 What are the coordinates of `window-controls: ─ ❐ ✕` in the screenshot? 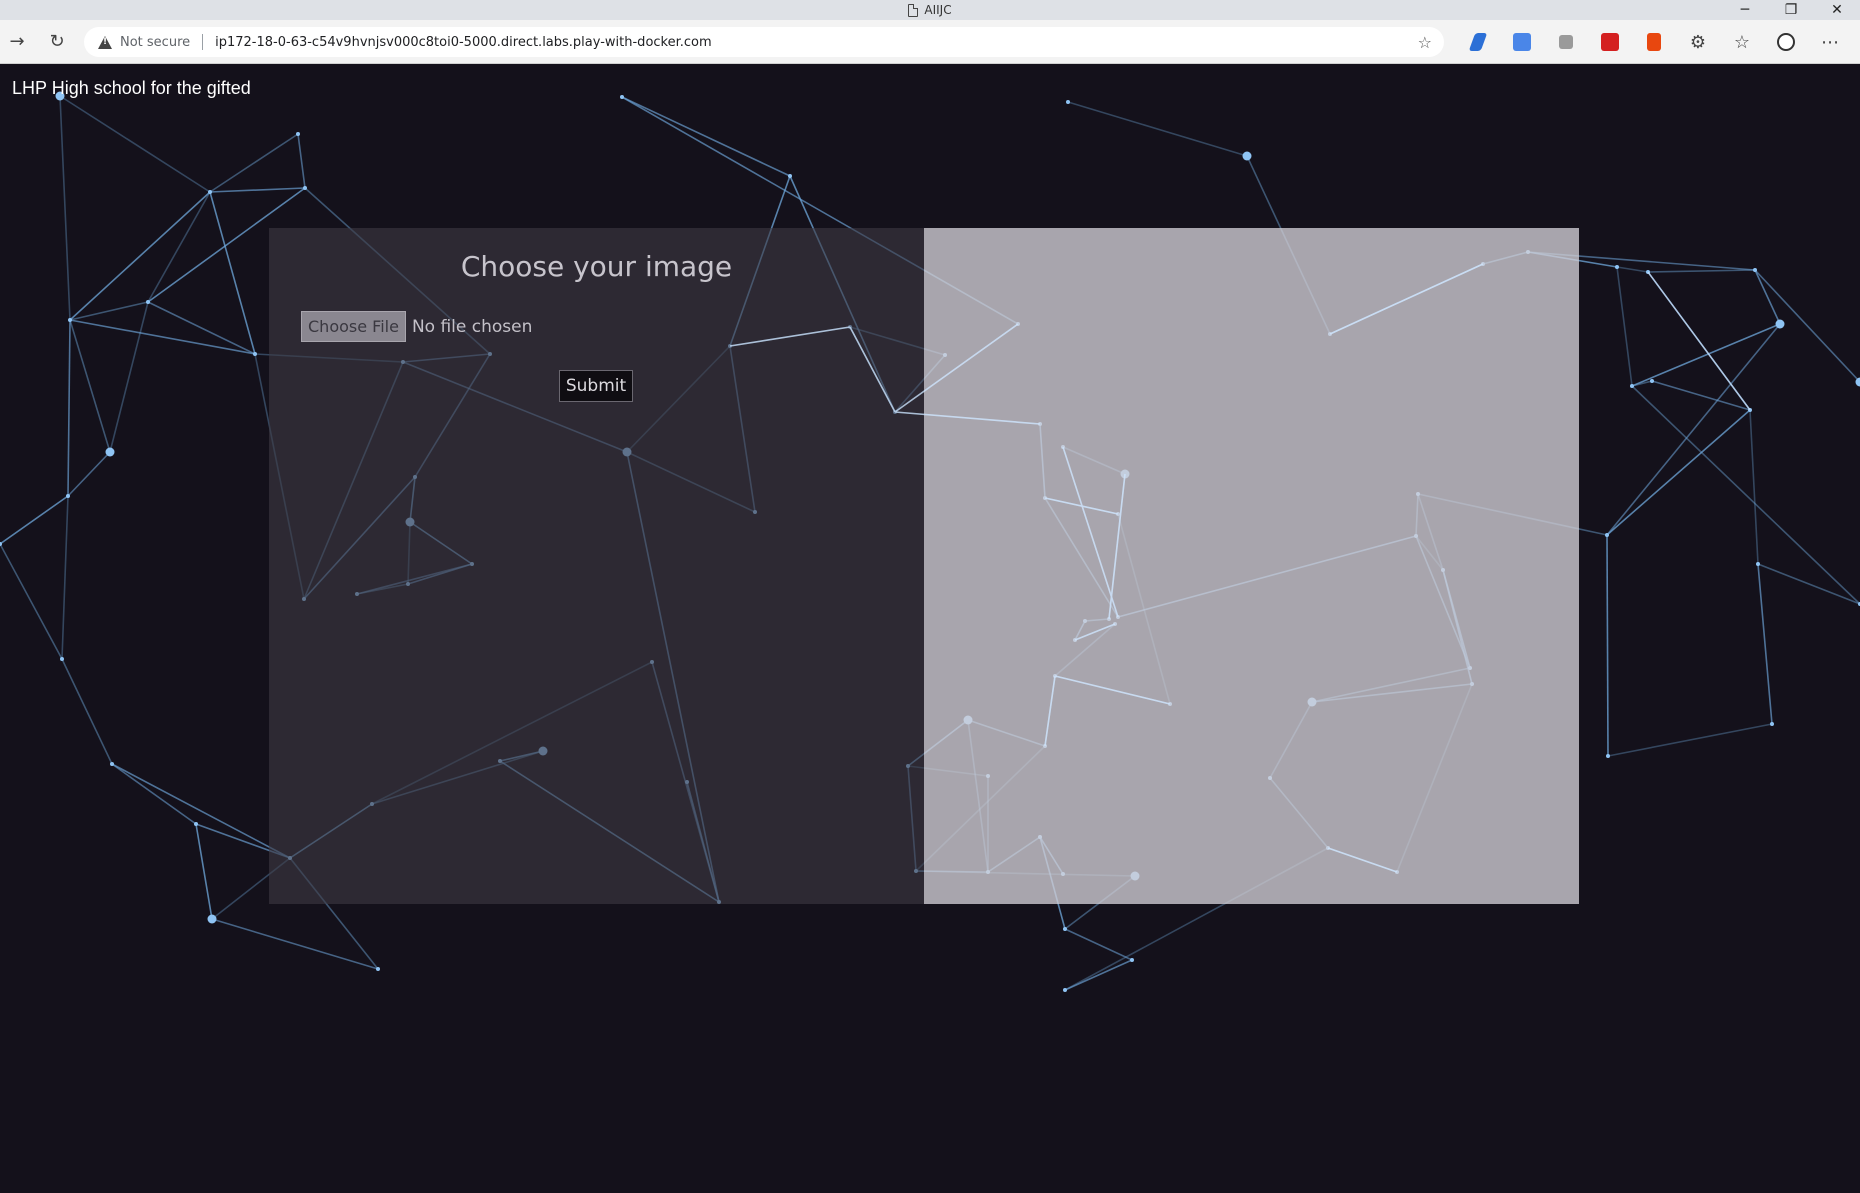 It's located at (1791, 10).